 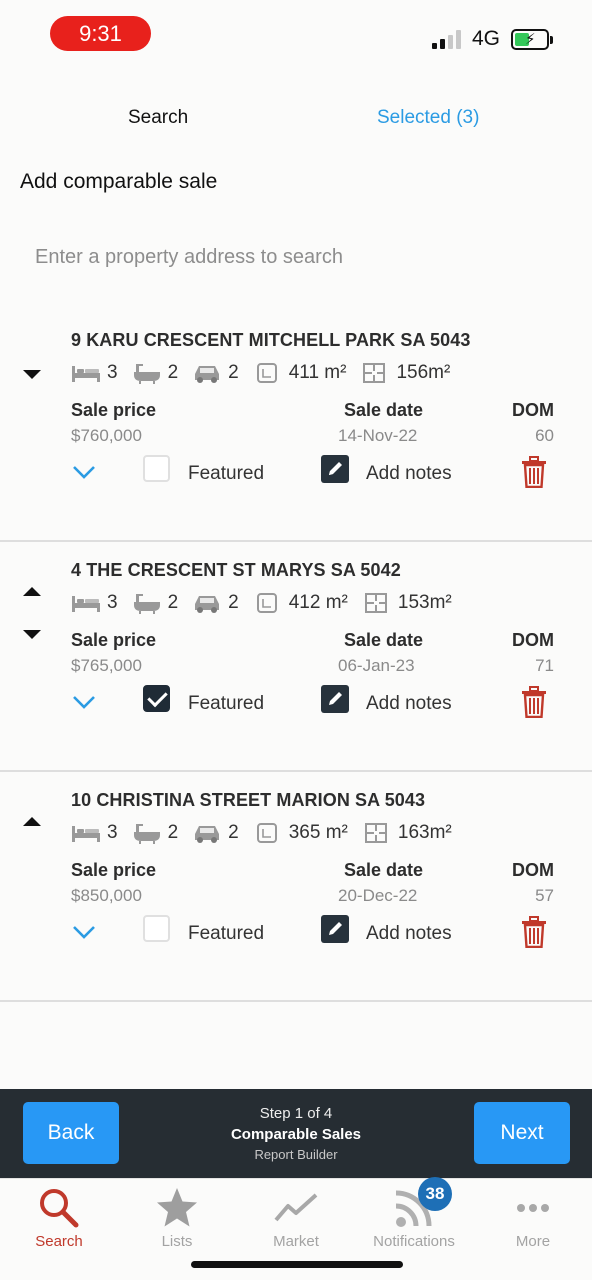 I want to click on nav-label-more: More, so click(x=533, y=1241).